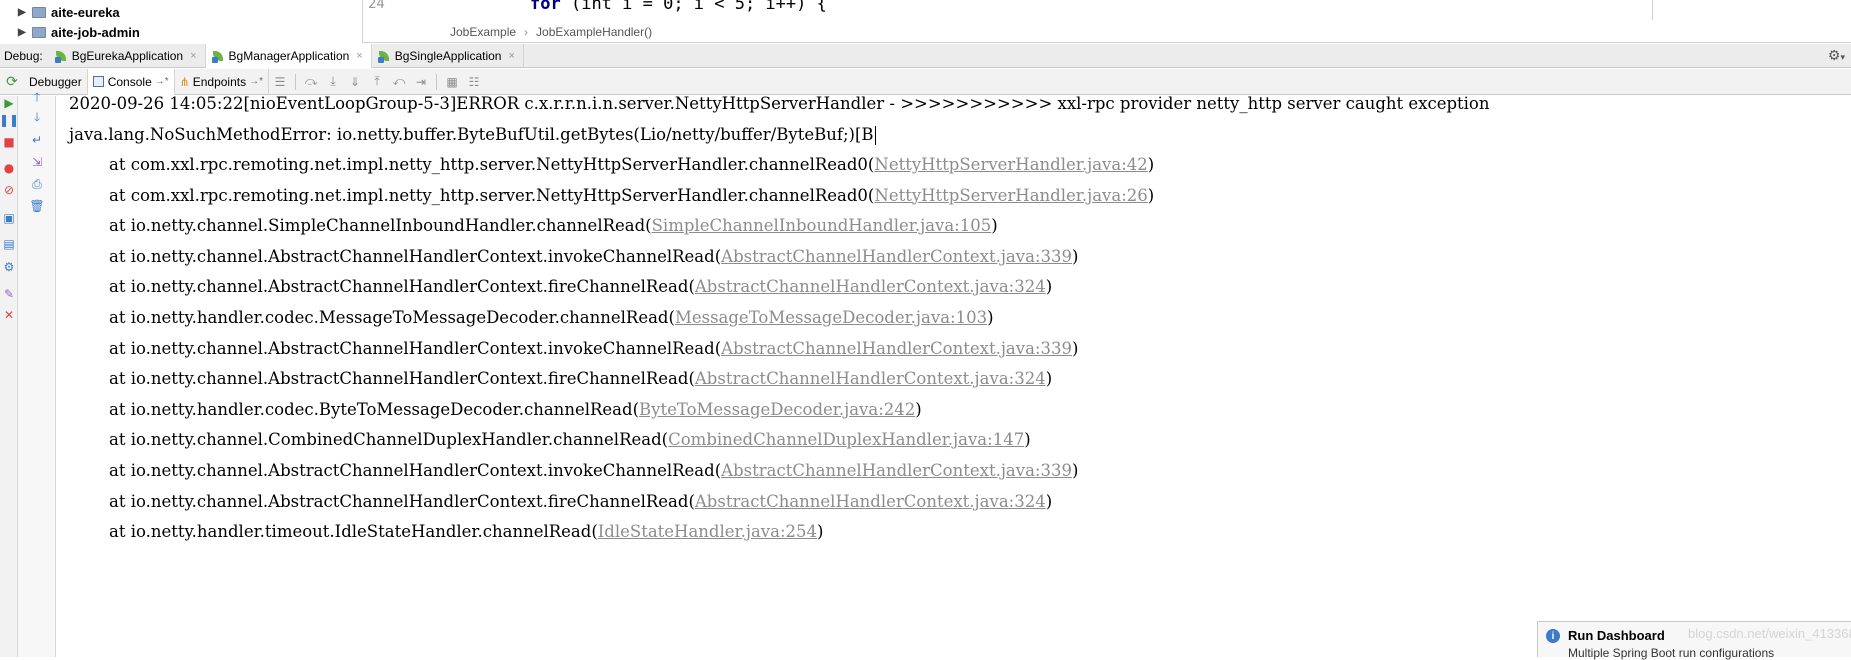 This screenshot has height=660, width=1851. Describe the element at coordinates (181, 21) in the screenshot. I see `project-tree: ▶ aite-eureka ▶ aite-job-admin` at that location.